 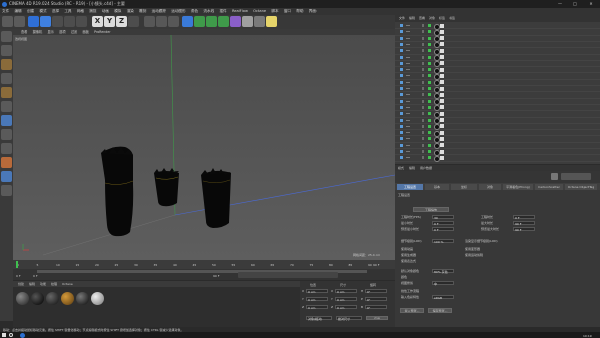 I want to click on om-menu-file: 文件, so click(x=402, y=18).